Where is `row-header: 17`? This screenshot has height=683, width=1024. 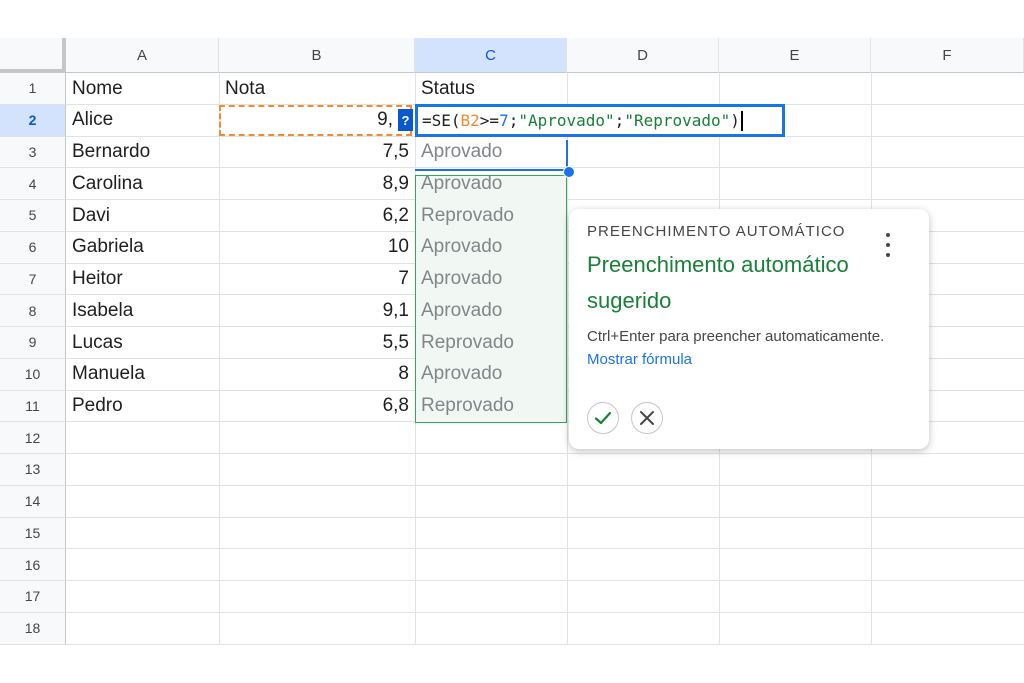
row-header: 17 is located at coordinates (33, 597).